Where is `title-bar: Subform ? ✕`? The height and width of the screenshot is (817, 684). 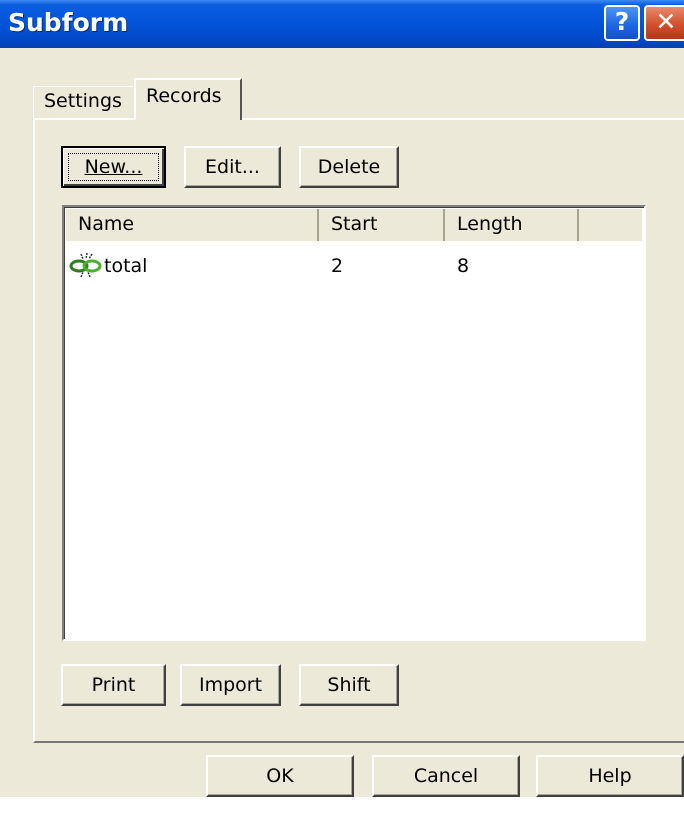
title-bar: Subform ? ✕ is located at coordinates (342, 24).